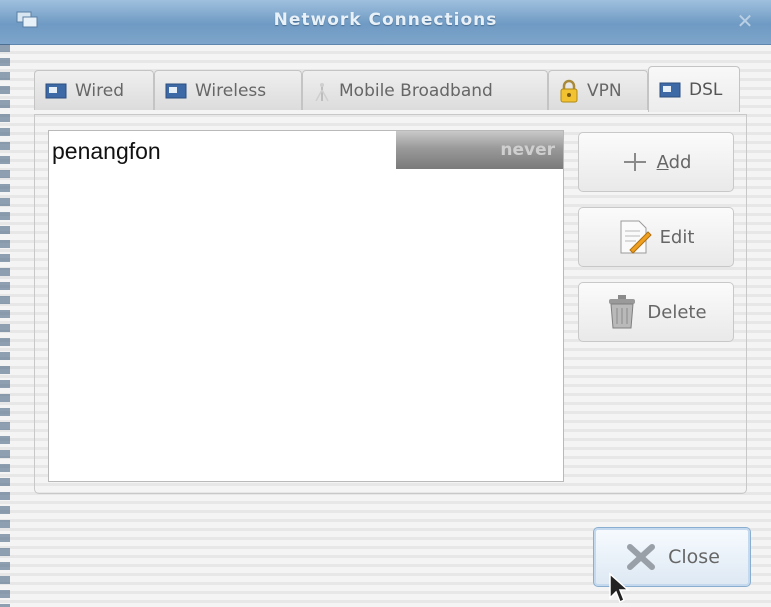 The image size is (771, 607). I want to click on tab-wired: Wired, so click(94, 90).